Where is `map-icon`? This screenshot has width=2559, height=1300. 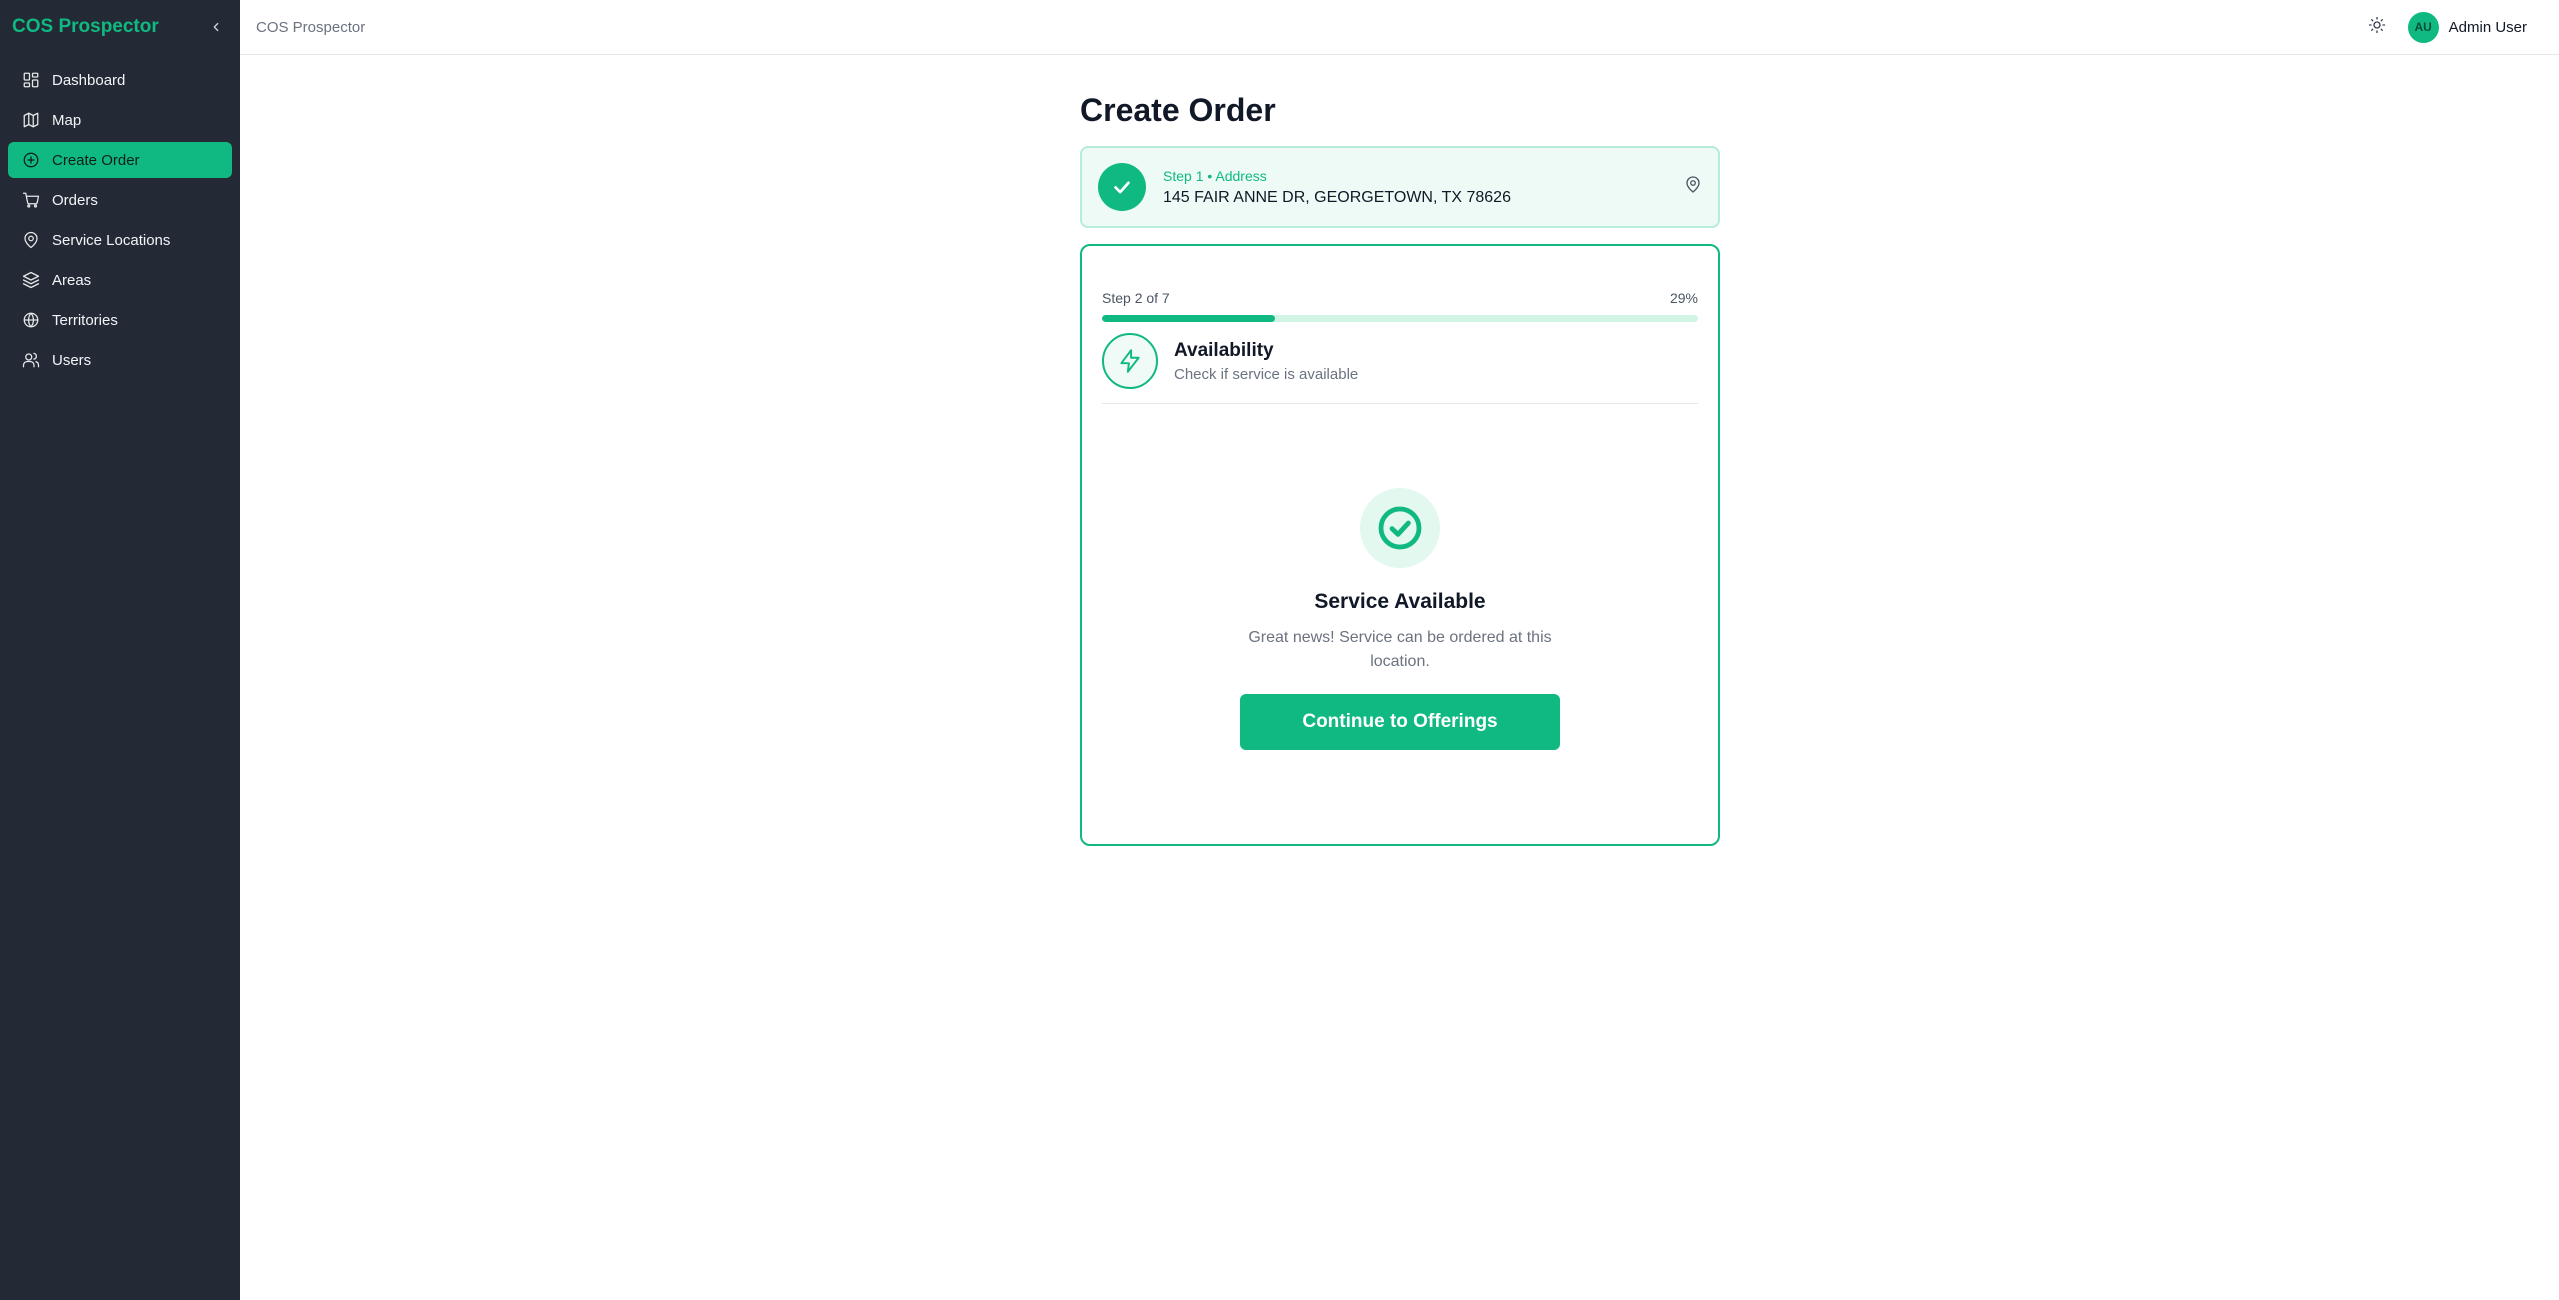
map-icon is located at coordinates (30, 120).